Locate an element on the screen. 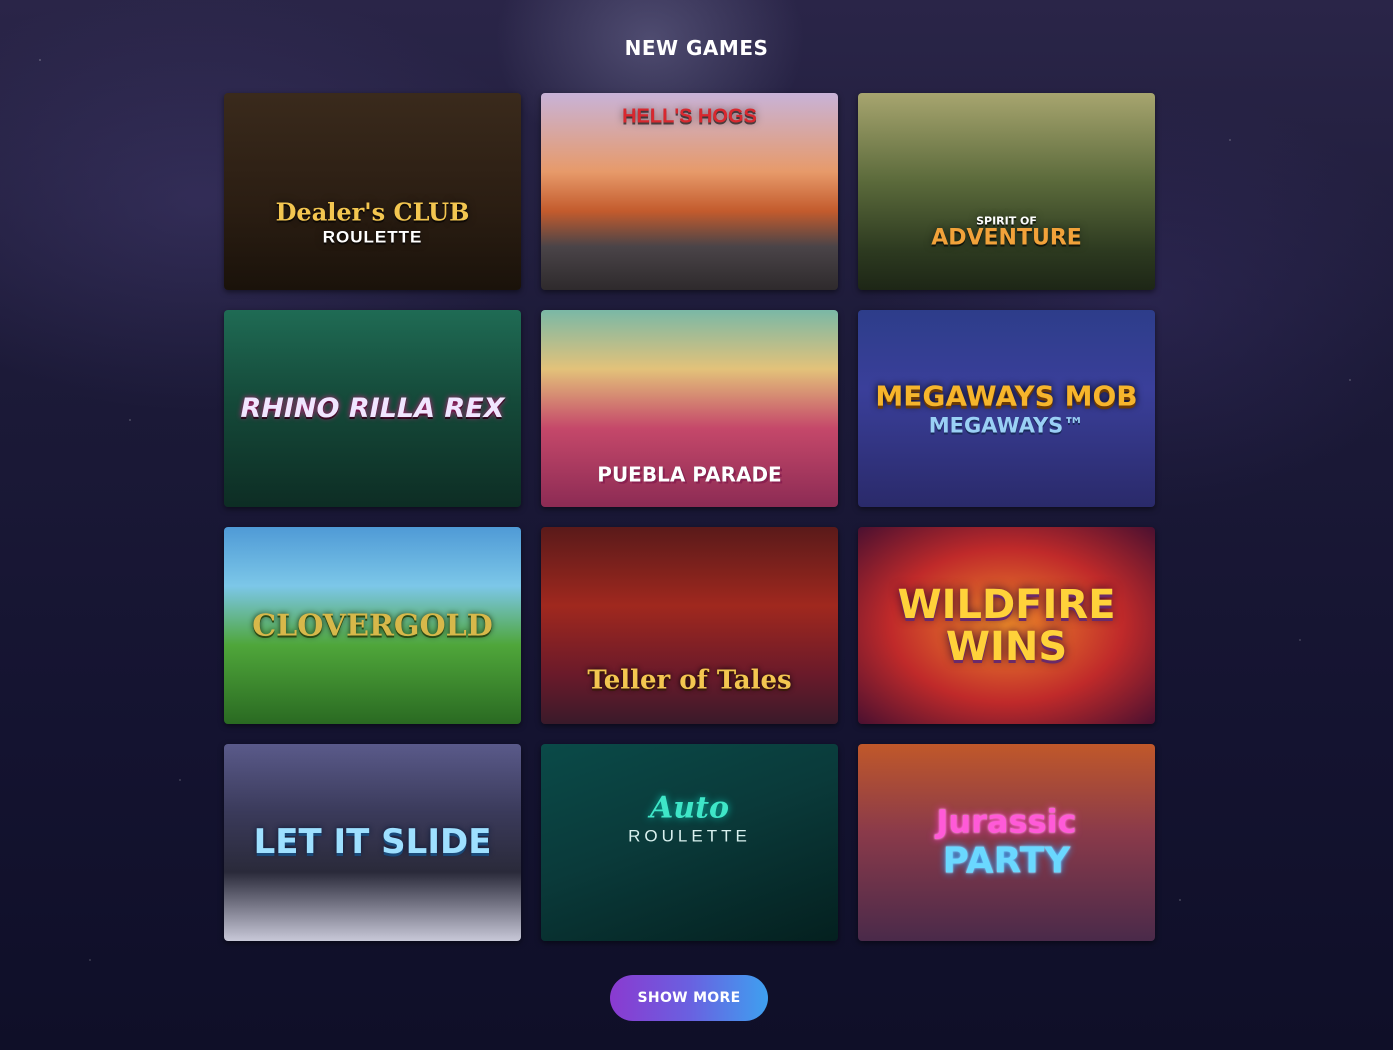 Image resolution: width=1393 pixels, height=1050 pixels. game-tile-jurassic-party: Jurassic PARTY is located at coordinates (1006, 842).